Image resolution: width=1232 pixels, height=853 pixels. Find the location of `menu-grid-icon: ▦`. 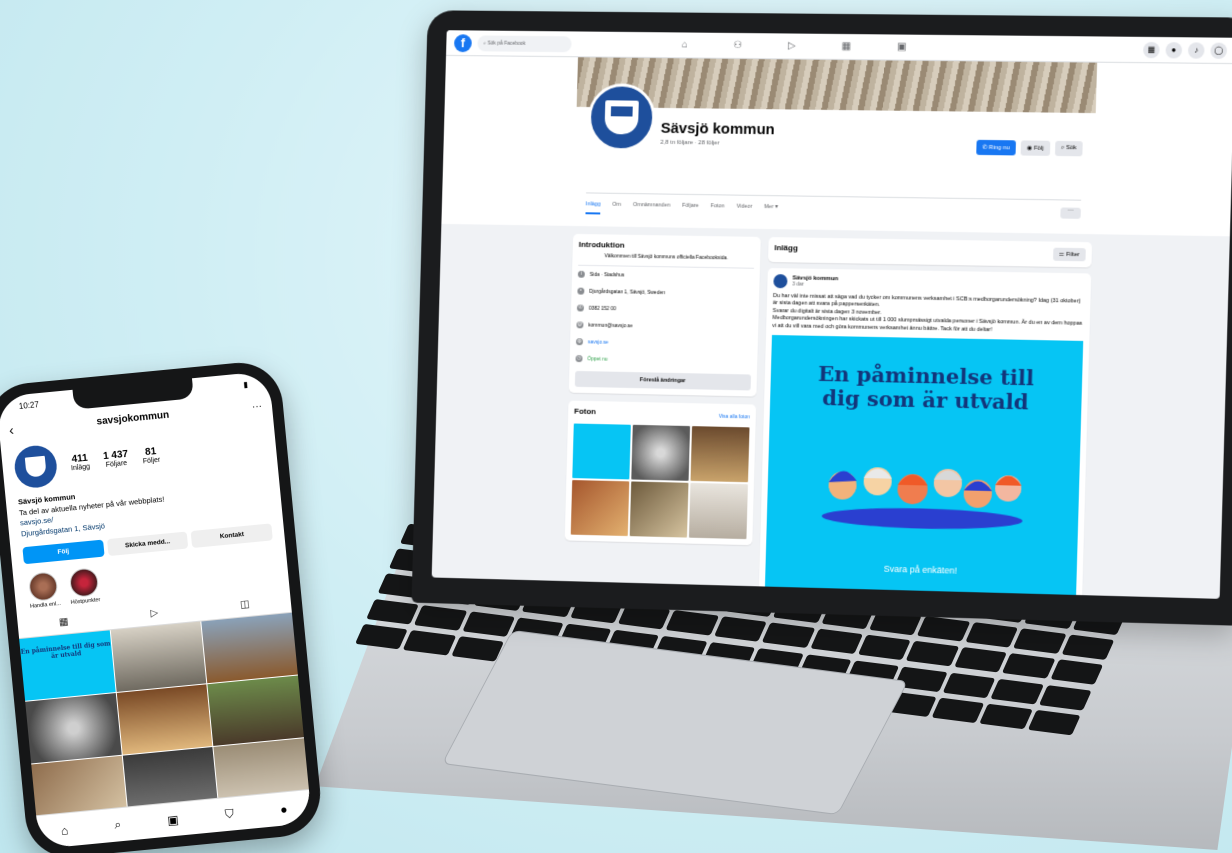

menu-grid-icon: ▦ is located at coordinates (1151, 49).